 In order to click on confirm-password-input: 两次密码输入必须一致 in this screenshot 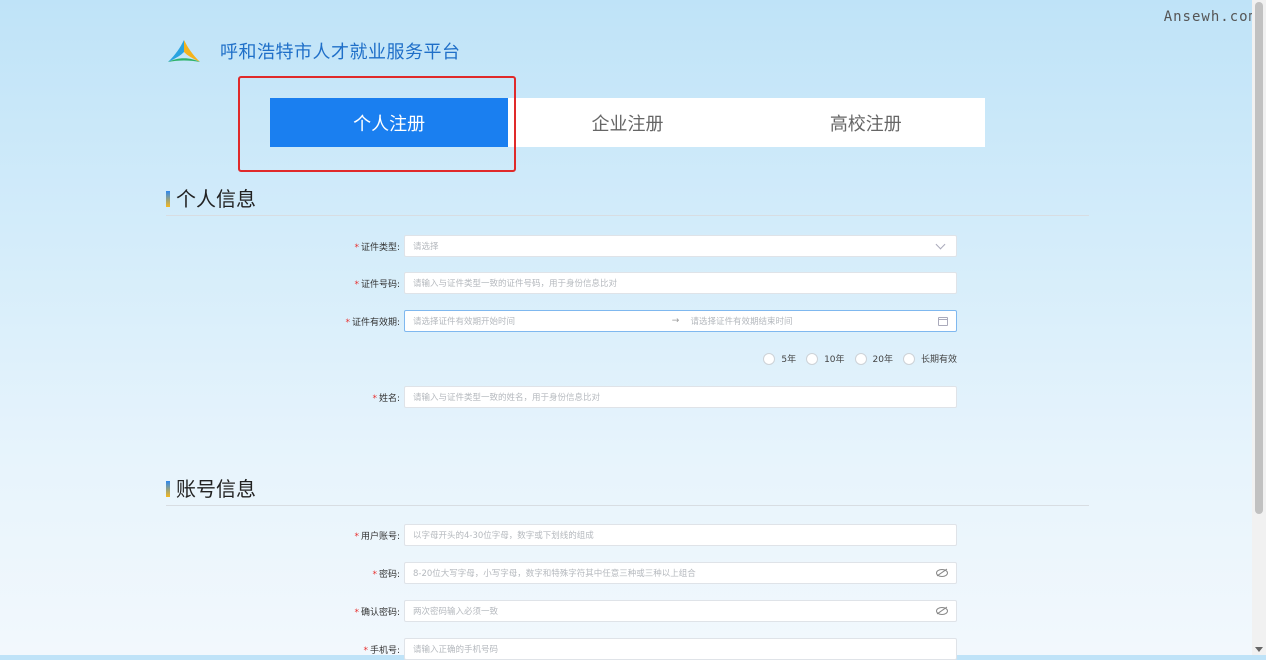, I will do `click(680, 611)`.